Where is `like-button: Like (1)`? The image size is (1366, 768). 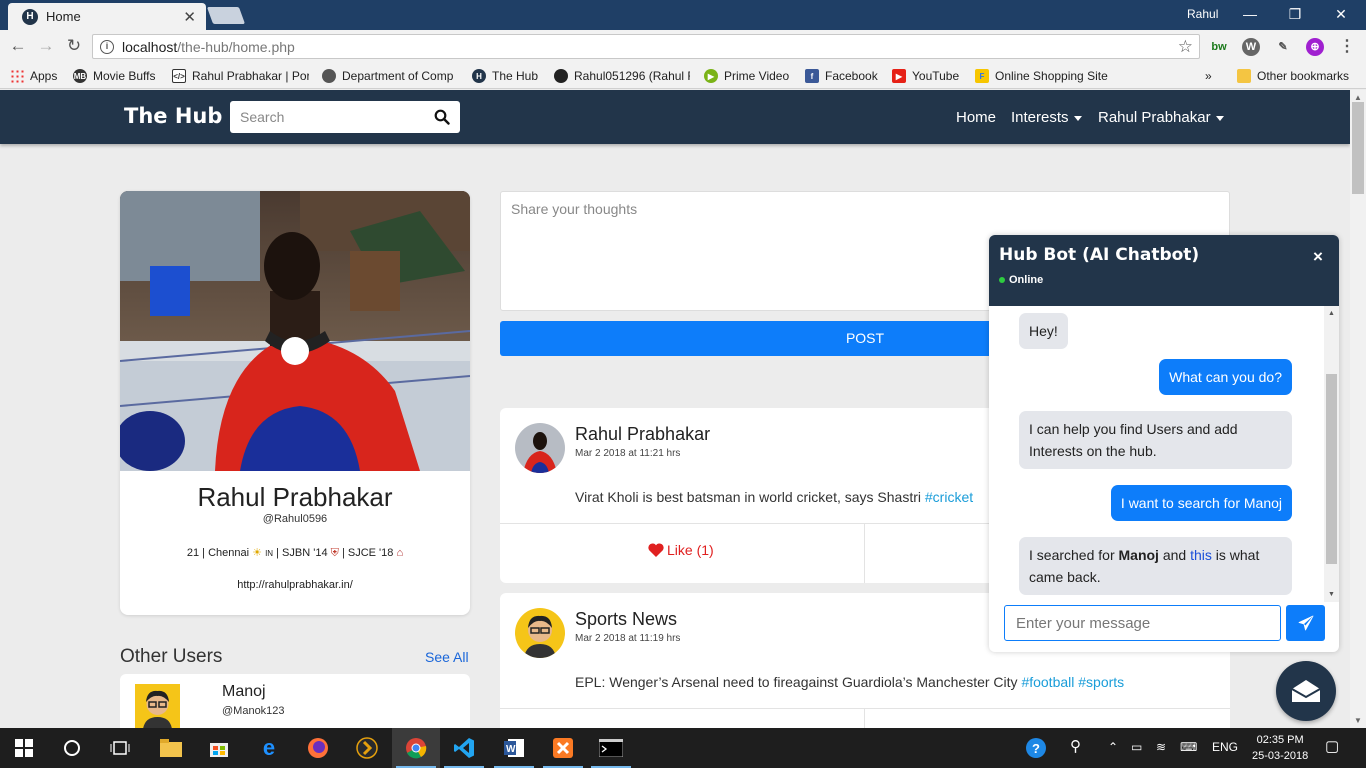 like-button: Like (1) is located at coordinates (681, 550).